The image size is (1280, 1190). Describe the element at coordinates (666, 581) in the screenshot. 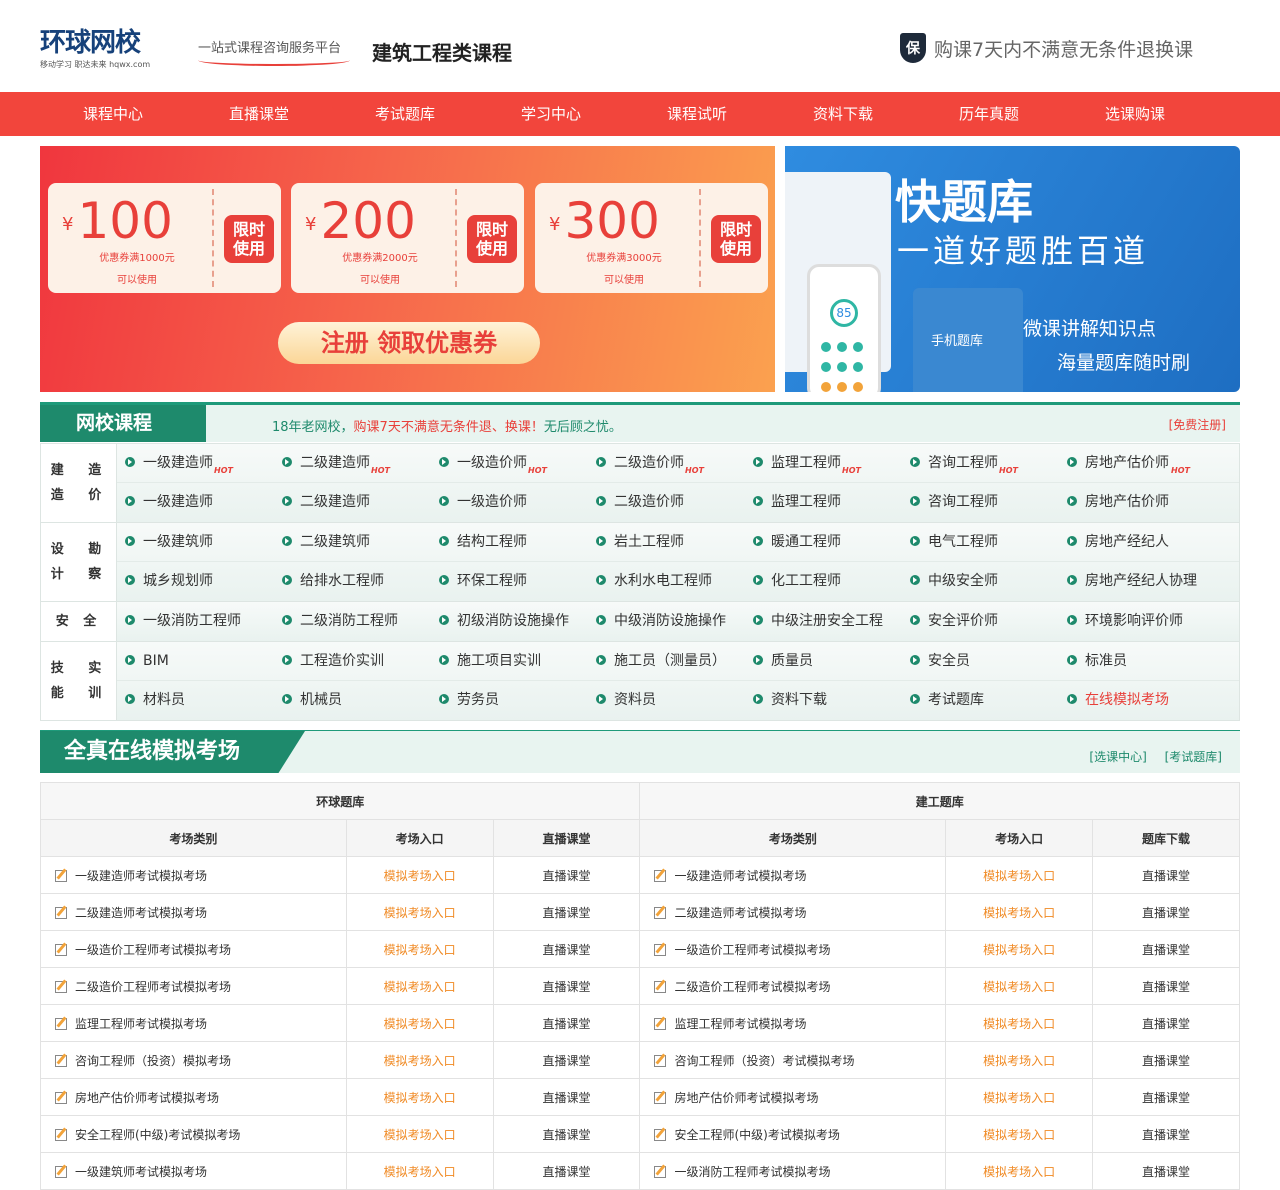

I see `course-link: 水利水电工程师` at that location.